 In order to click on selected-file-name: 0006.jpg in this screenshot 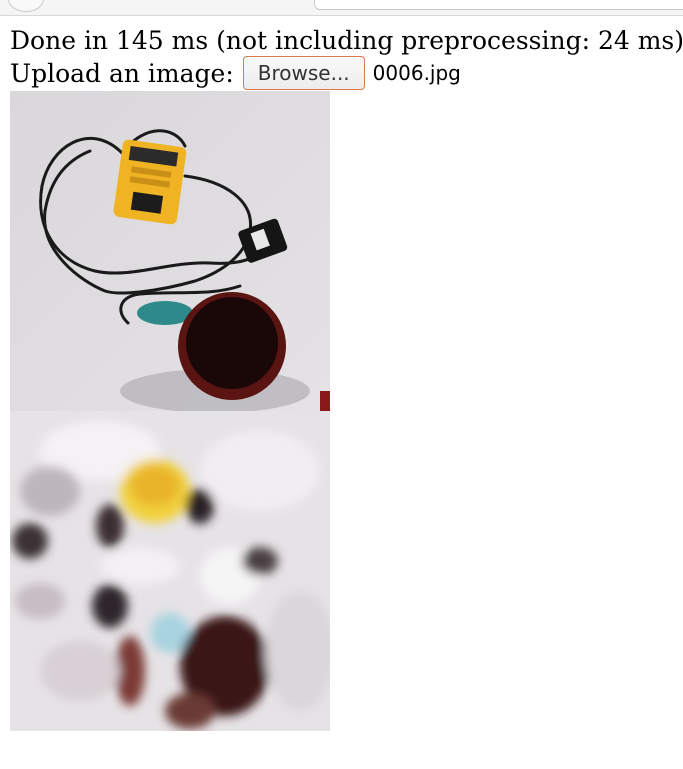, I will do `click(416, 73)`.